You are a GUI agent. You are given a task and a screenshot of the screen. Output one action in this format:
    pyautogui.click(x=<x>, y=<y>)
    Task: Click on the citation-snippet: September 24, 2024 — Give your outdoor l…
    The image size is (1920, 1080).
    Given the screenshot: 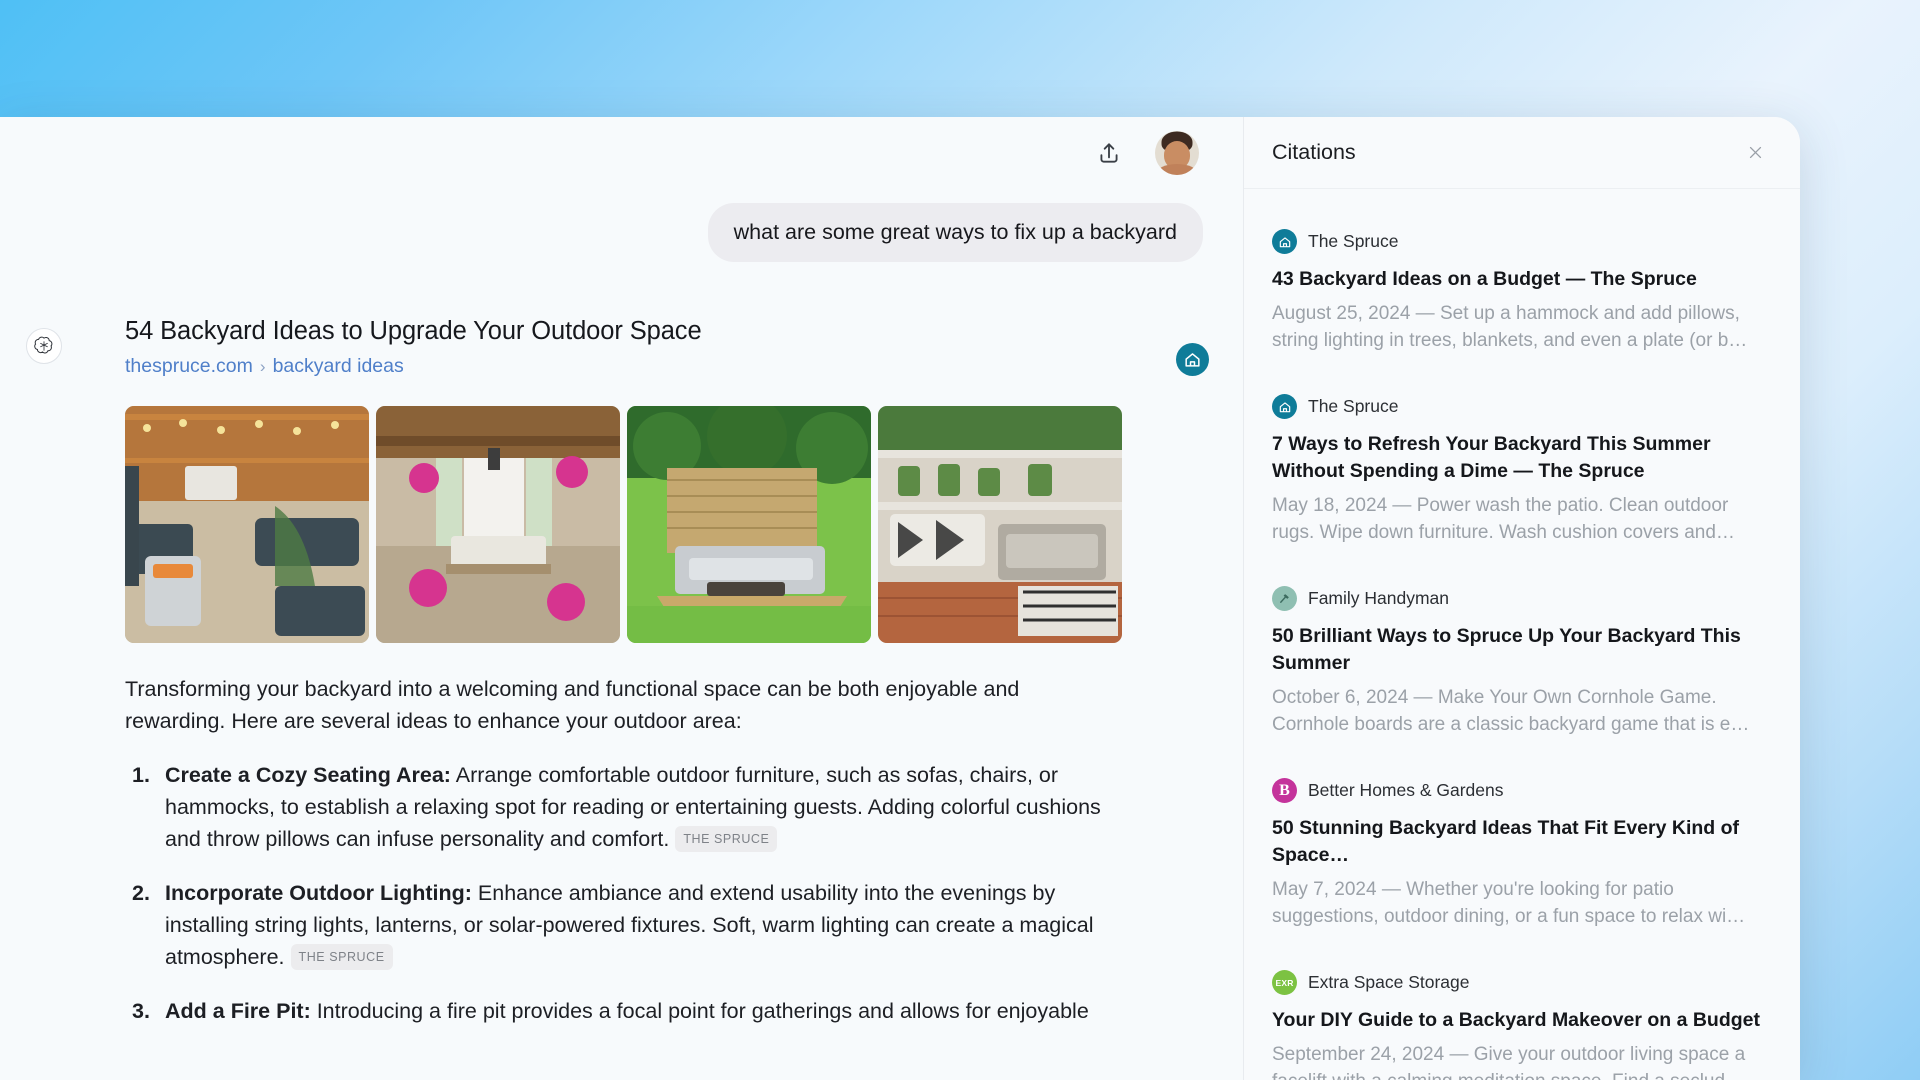 What is the action you would take?
    pyautogui.click(x=1509, y=1062)
    